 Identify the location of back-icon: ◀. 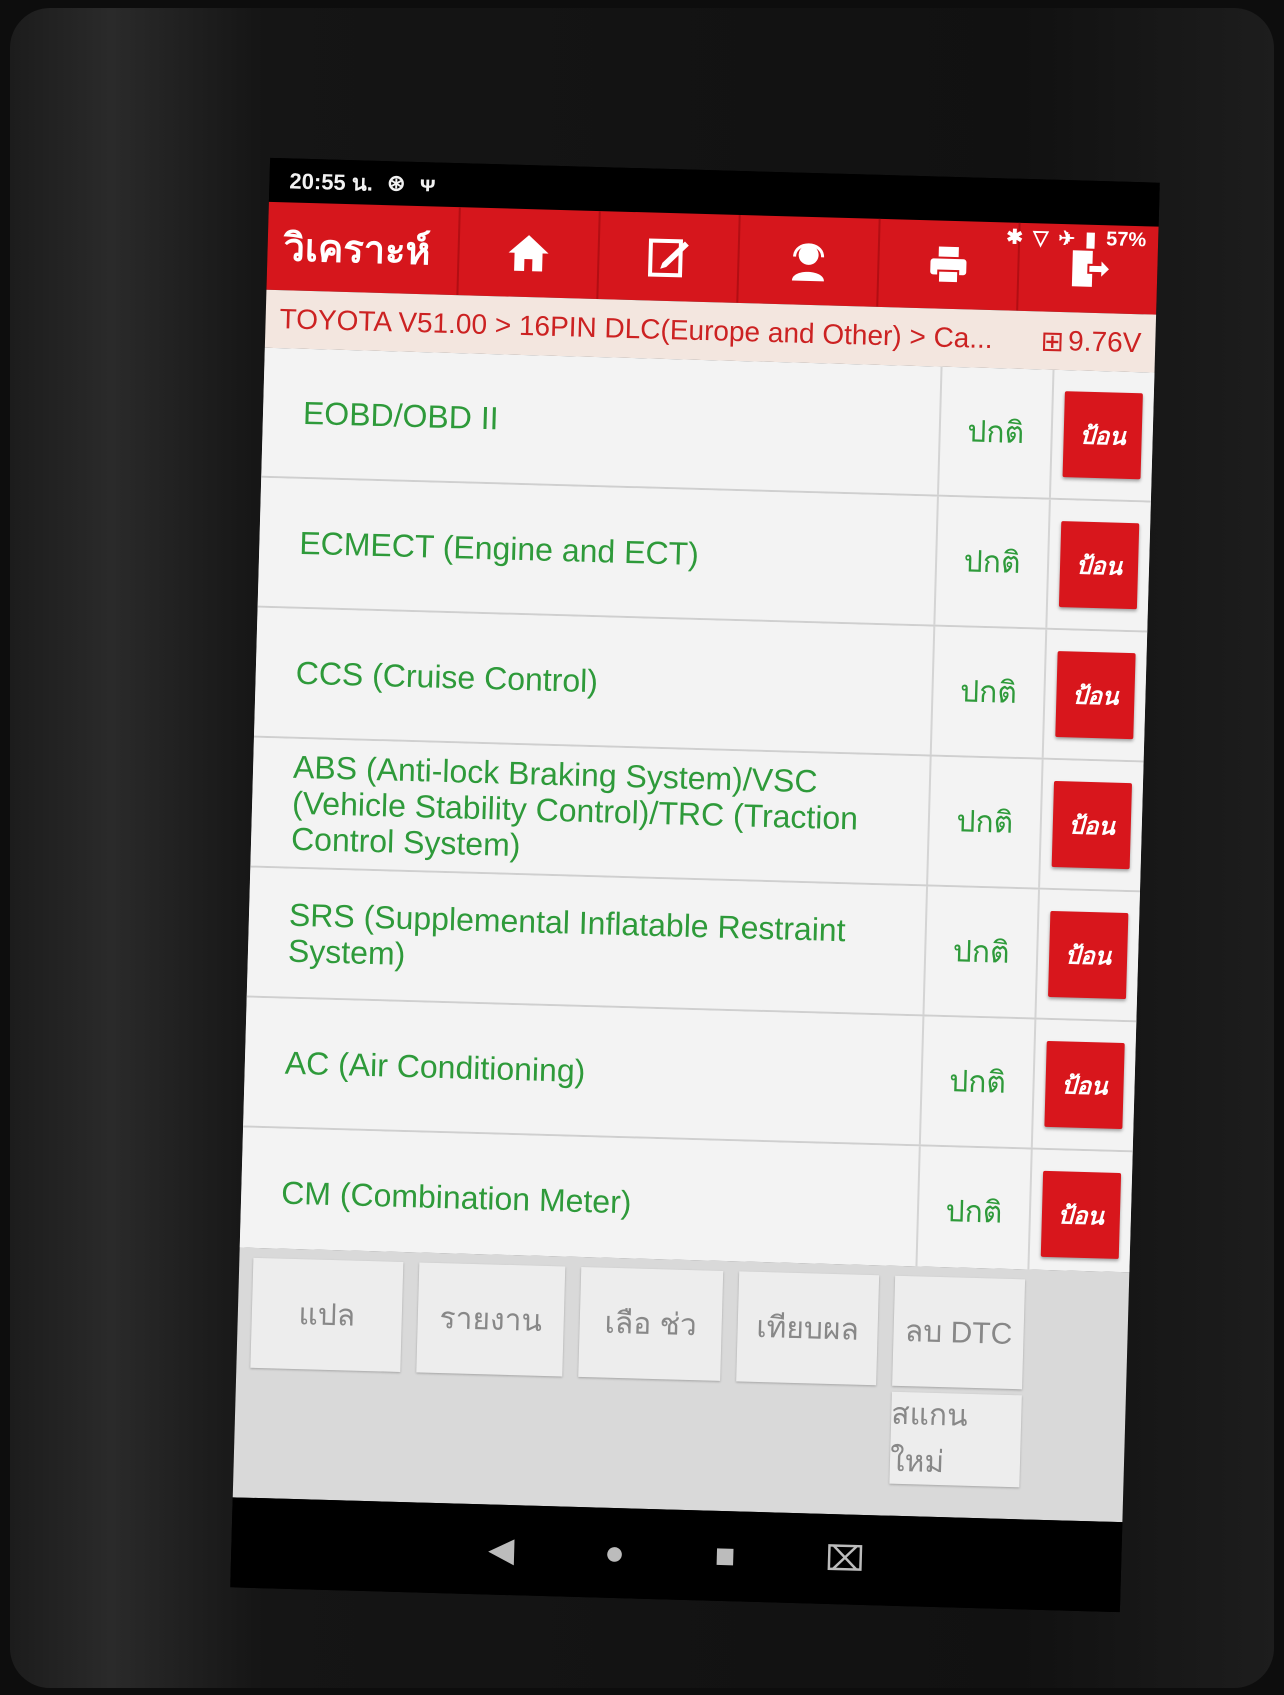
(501, 1549).